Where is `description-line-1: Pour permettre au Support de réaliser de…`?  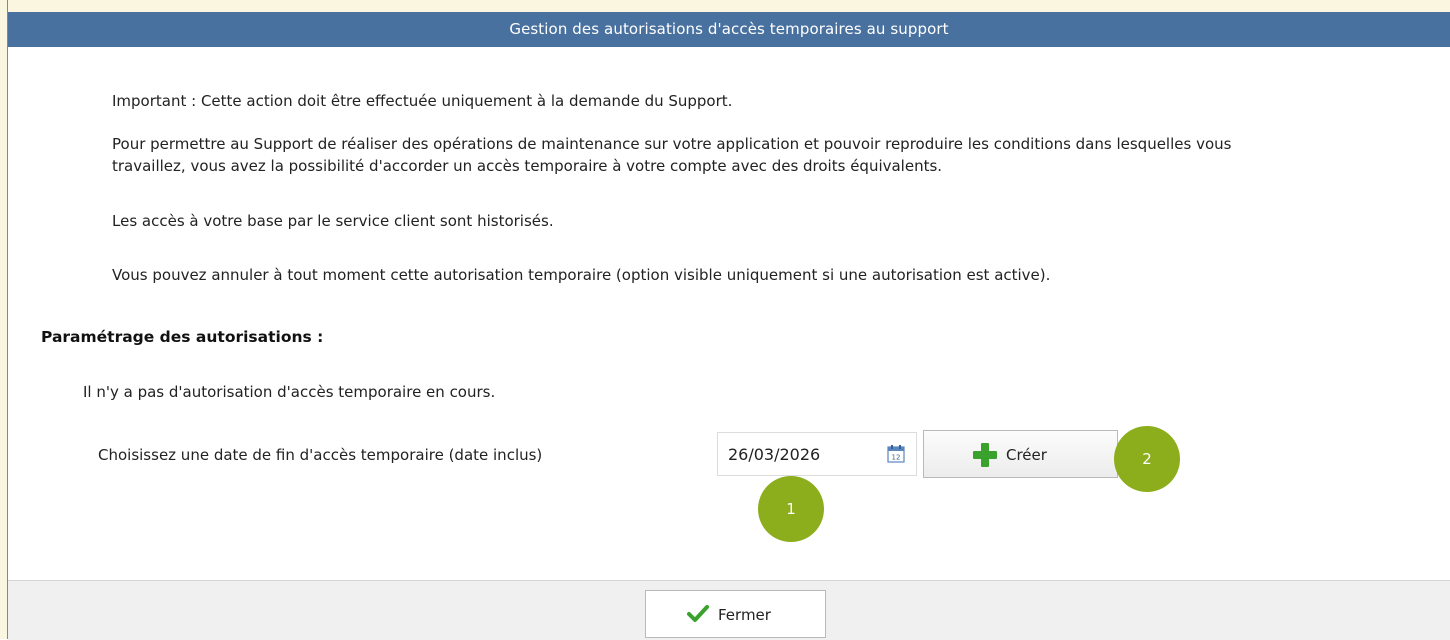 description-line-1: Pour permettre au Support de réaliser de… is located at coordinates (672, 144).